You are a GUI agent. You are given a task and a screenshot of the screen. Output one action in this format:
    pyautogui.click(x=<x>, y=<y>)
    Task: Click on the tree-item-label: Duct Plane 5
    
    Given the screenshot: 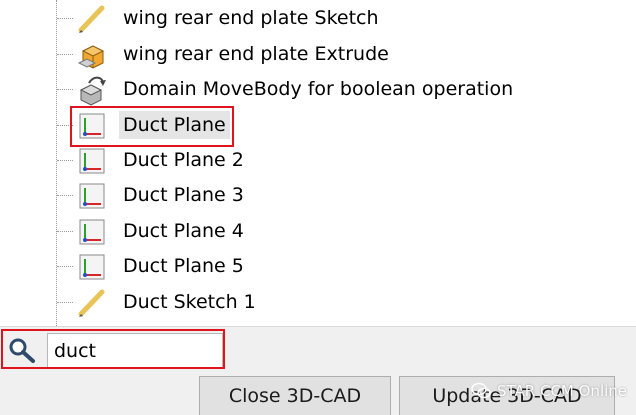 What is the action you would take?
    pyautogui.click(x=183, y=266)
    